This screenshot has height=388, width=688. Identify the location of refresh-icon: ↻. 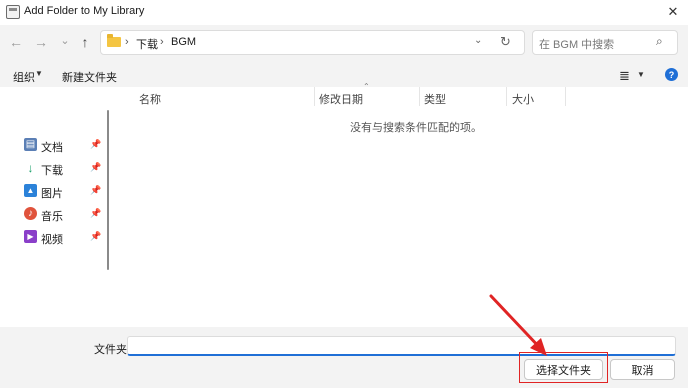
(505, 42).